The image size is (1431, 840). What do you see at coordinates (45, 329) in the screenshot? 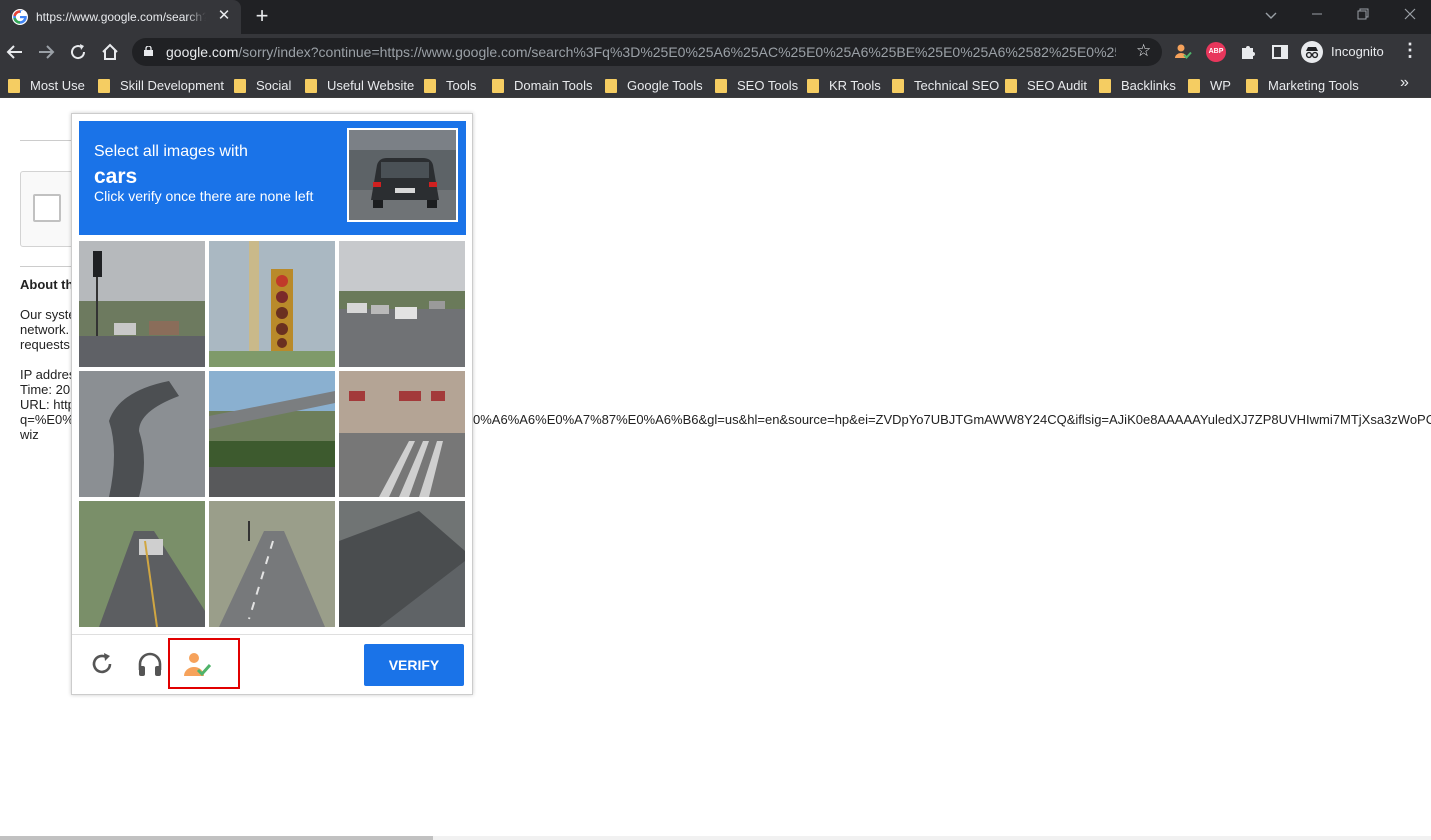
I see `body-line: network.` at bounding box center [45, 329].